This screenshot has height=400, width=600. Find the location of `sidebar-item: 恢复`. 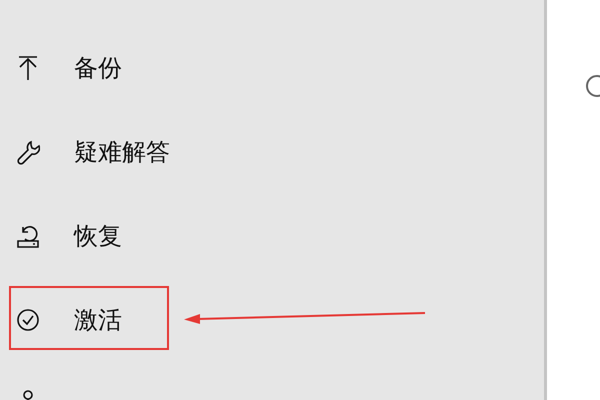

sidebar-item: 恢复 is located at coordinates (98, 236).